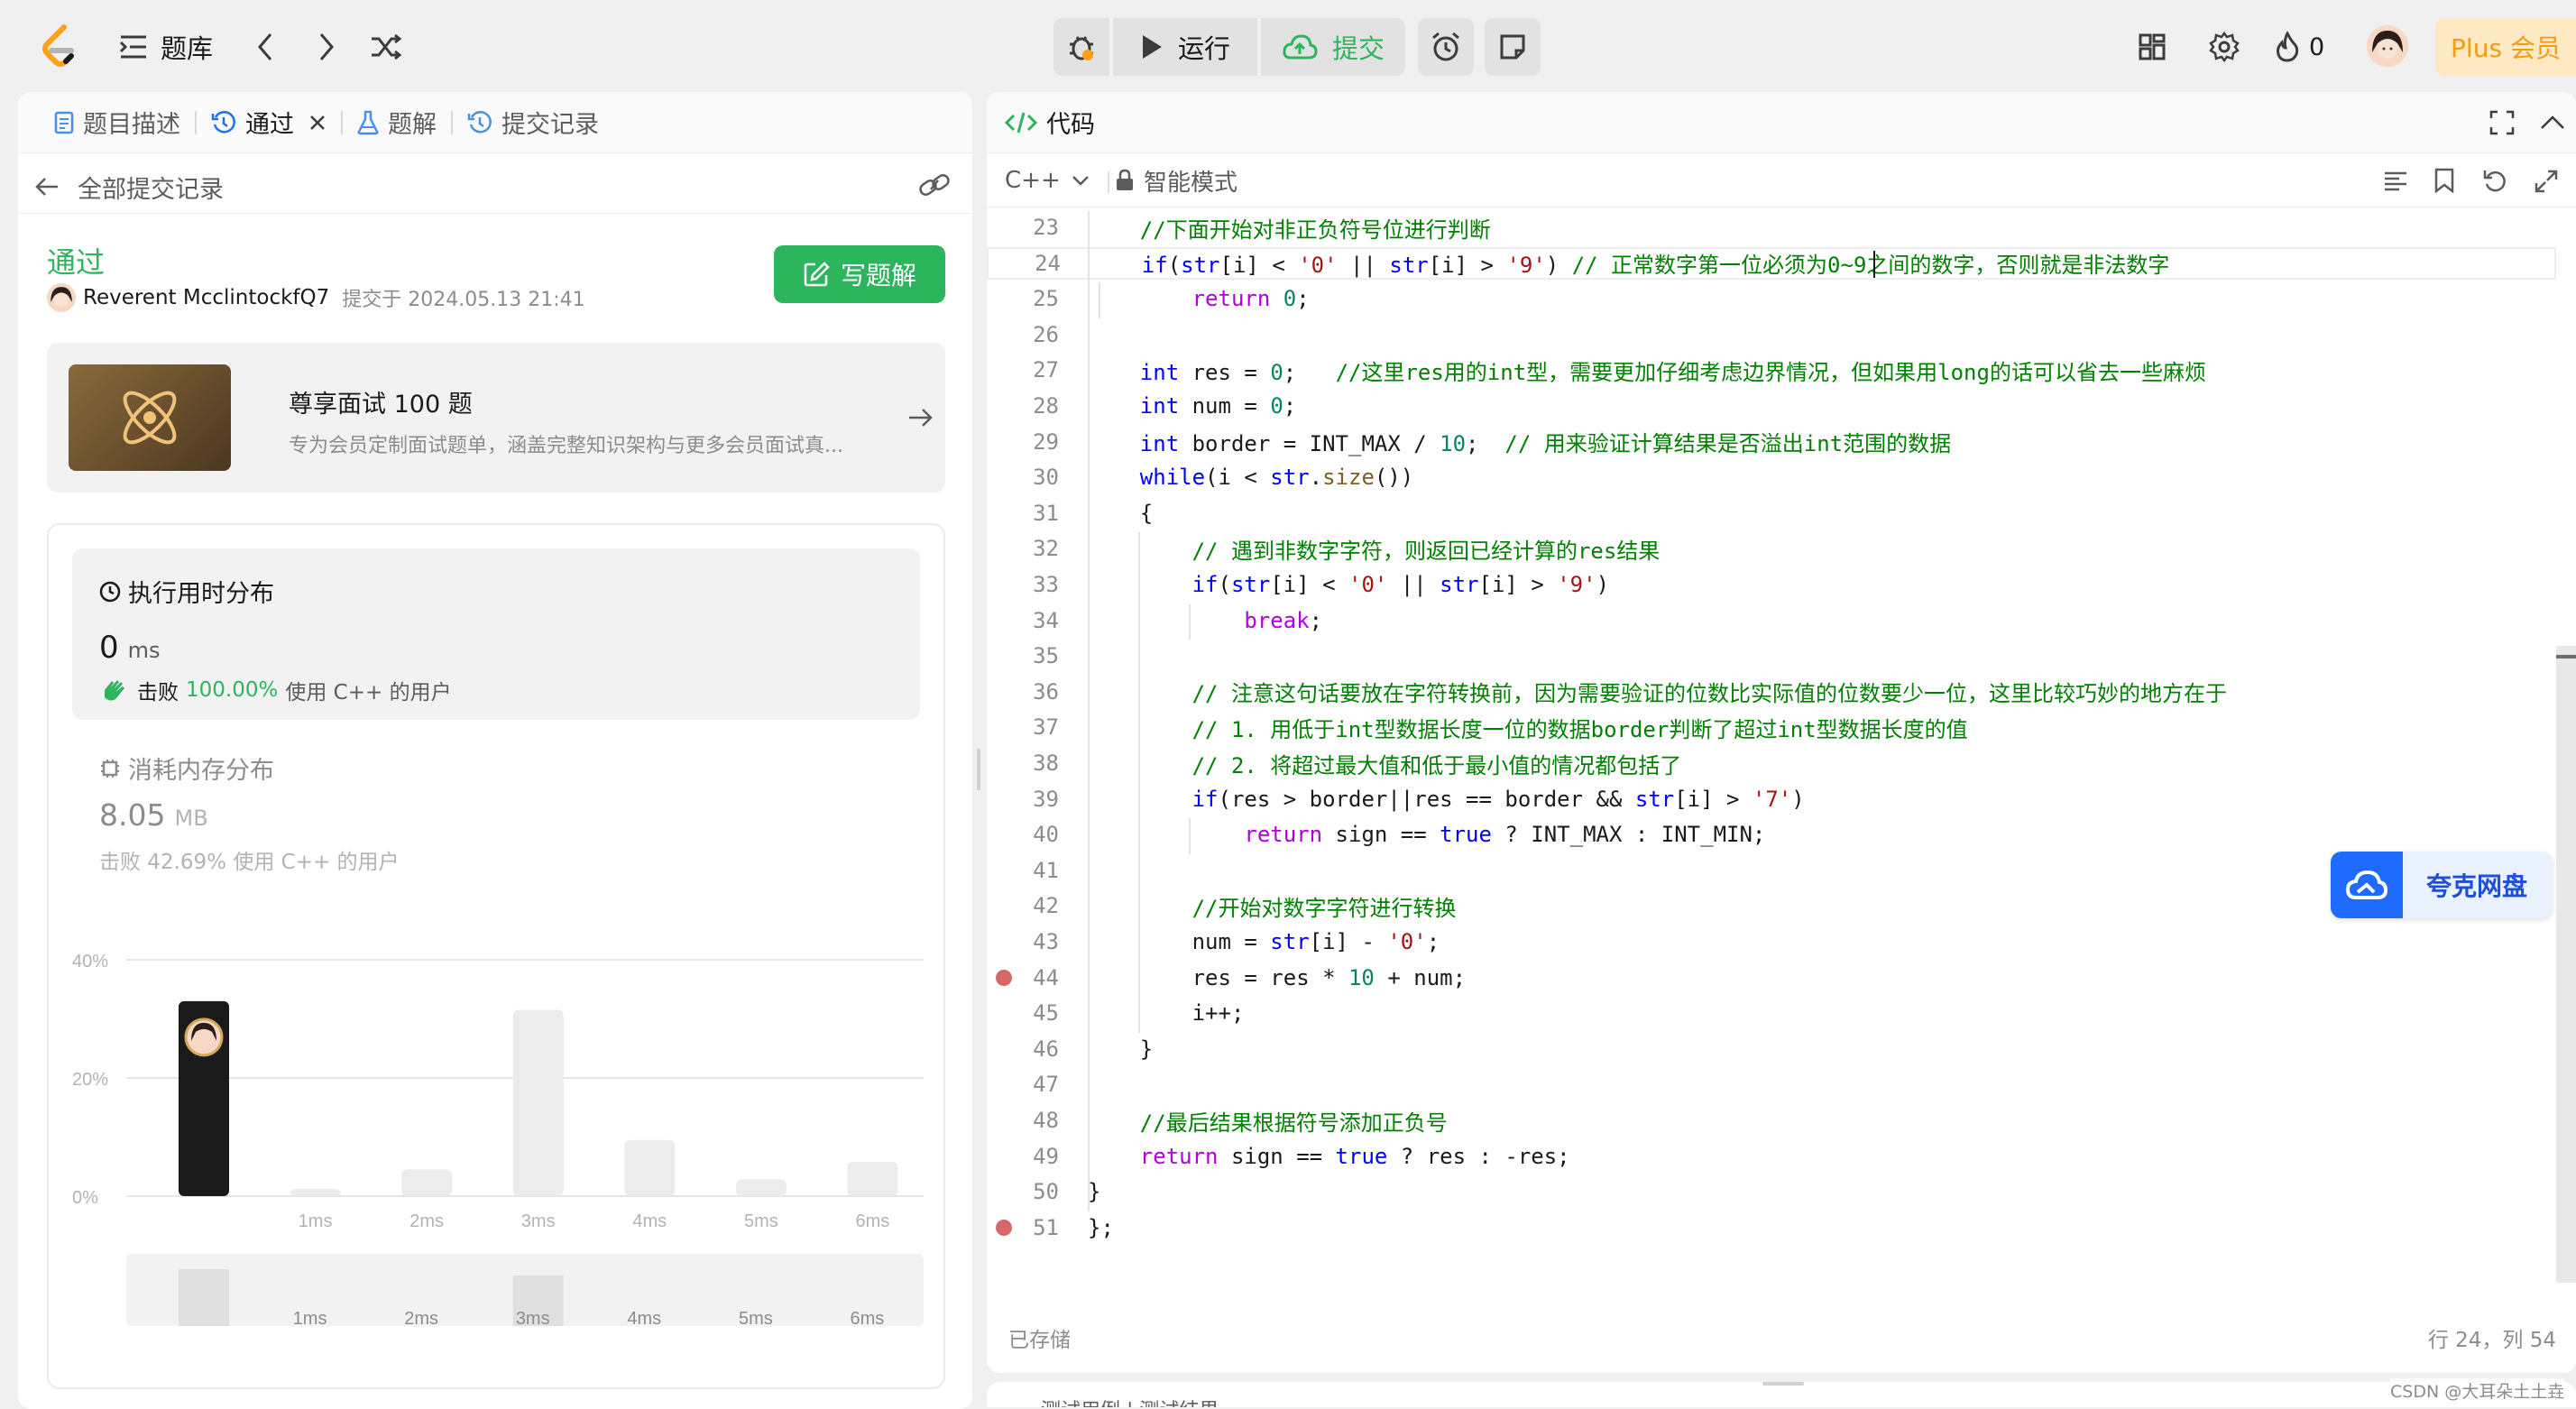 Image resolution: width=2576 pixels, height=1409 pixels. Describe the element at coordinates (1185, 47) in the screenshot. I see `run-button: 运行` at that location.